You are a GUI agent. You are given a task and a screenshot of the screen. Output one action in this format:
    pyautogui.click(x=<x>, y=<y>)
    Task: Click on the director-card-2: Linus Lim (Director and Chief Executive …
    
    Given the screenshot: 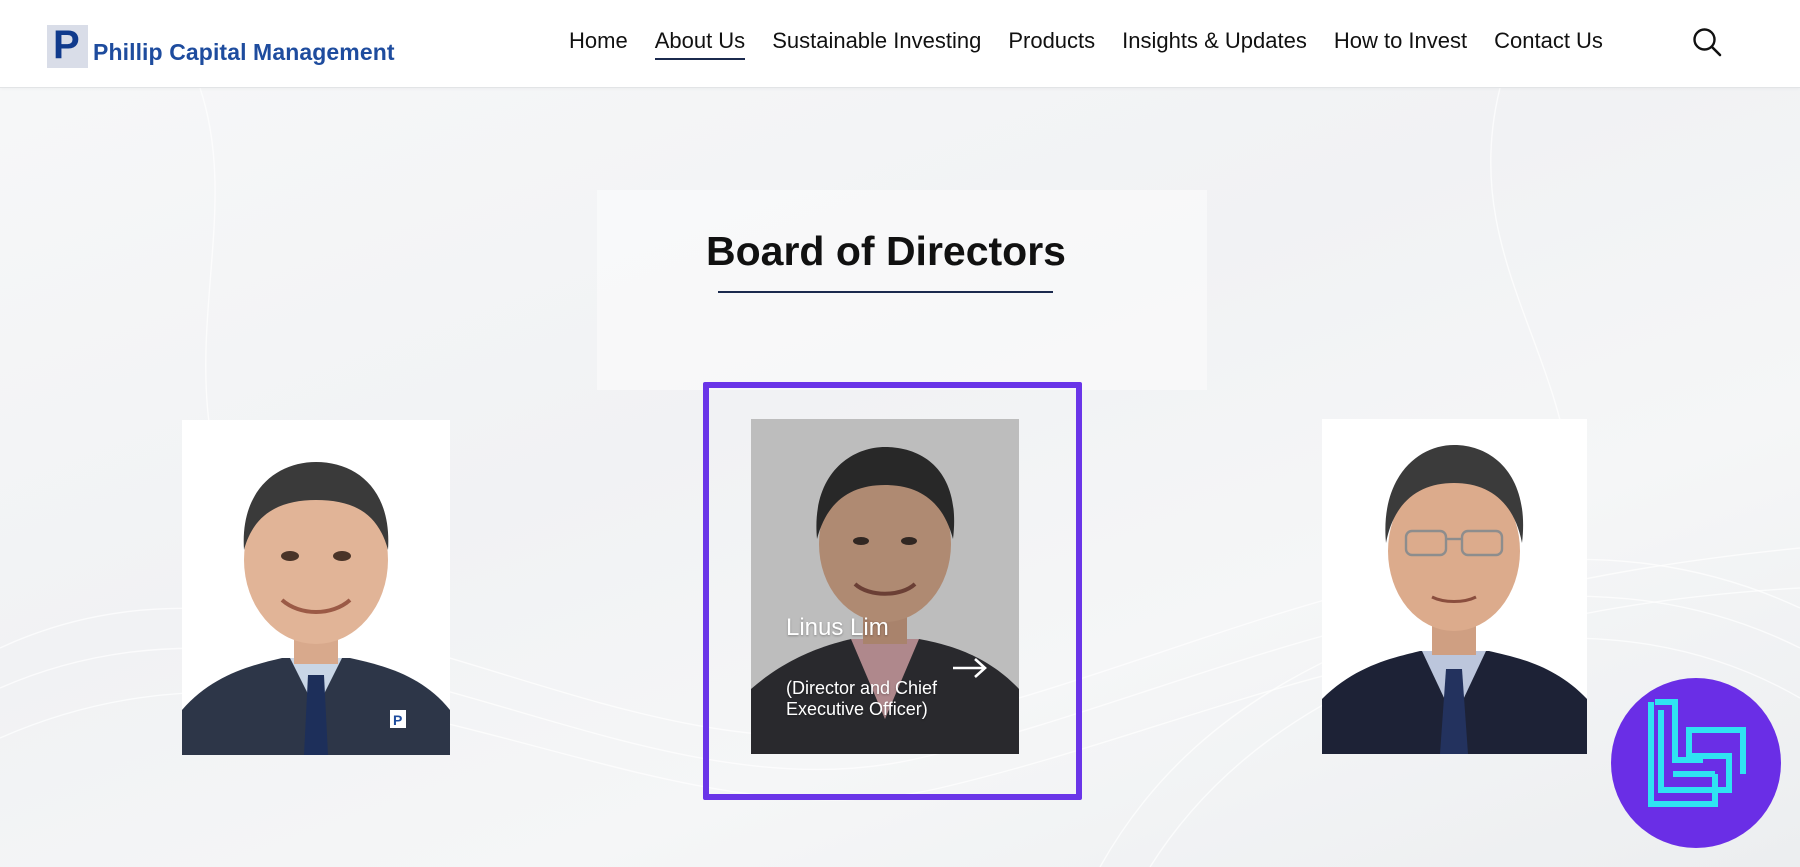 What is the action you would take?
    pyautogui.click(x=885, y=586)
    